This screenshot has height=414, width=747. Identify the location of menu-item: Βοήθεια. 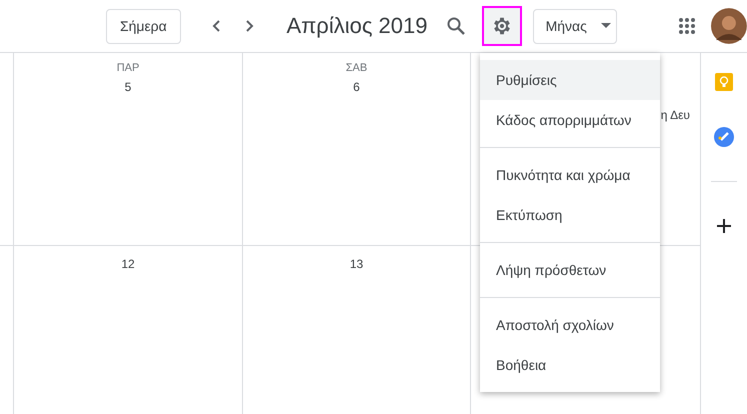
(570, 365).